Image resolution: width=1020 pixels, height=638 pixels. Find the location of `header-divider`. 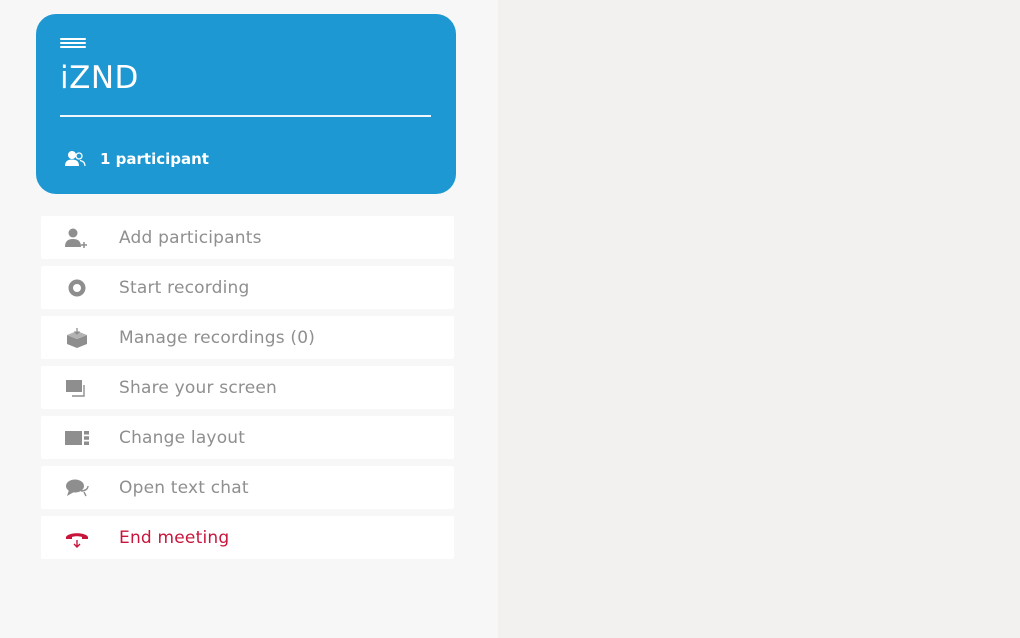

header-divider is located at coordinates (245, 116).